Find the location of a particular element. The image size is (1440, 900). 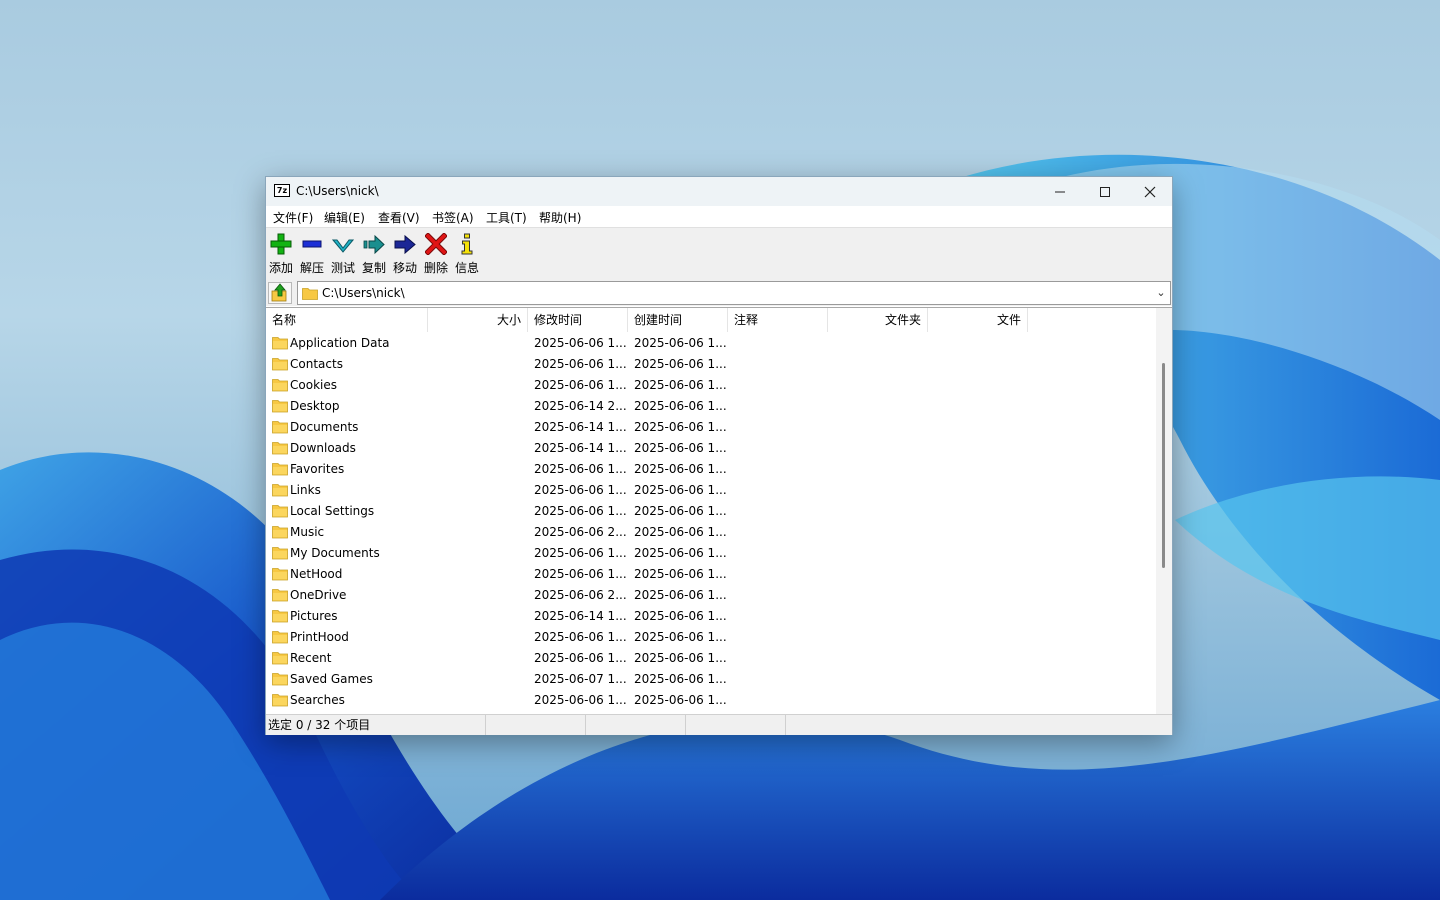

vertical-scrollbar is located at coordinates (1164, 511).